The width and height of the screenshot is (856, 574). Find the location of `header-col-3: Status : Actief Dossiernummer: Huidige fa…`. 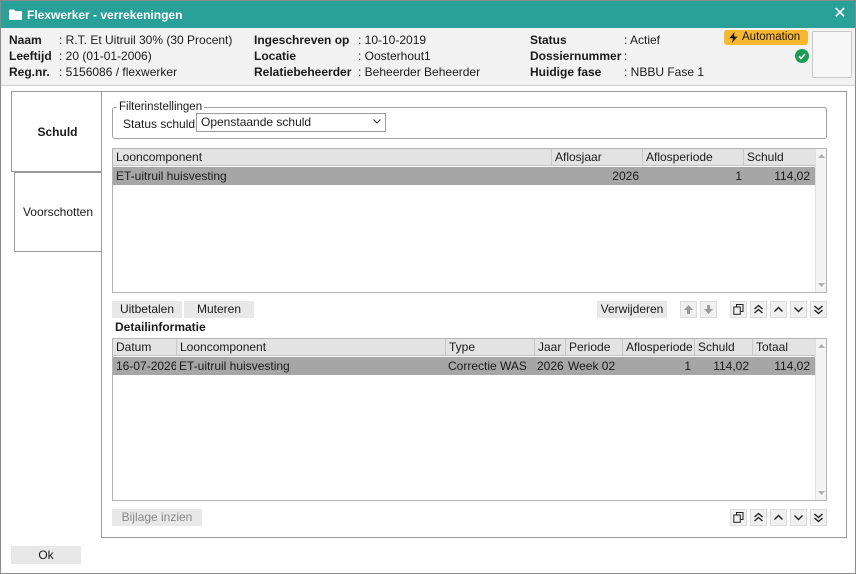

header-col-3: Status : Actief Dossiernummer: Huidige fa… is located at coordinates (625, 56).